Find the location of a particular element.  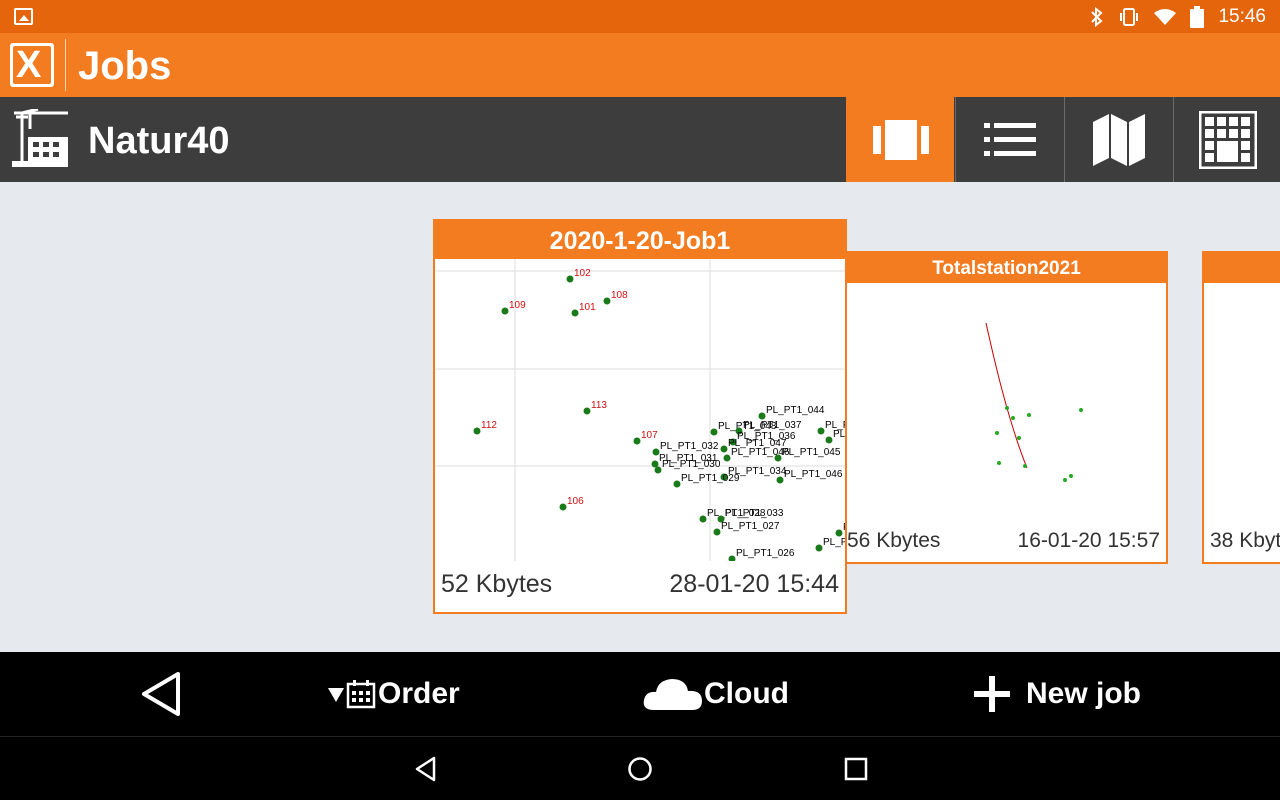

app-bar: X Jobs is located at coordinates (640, 65).